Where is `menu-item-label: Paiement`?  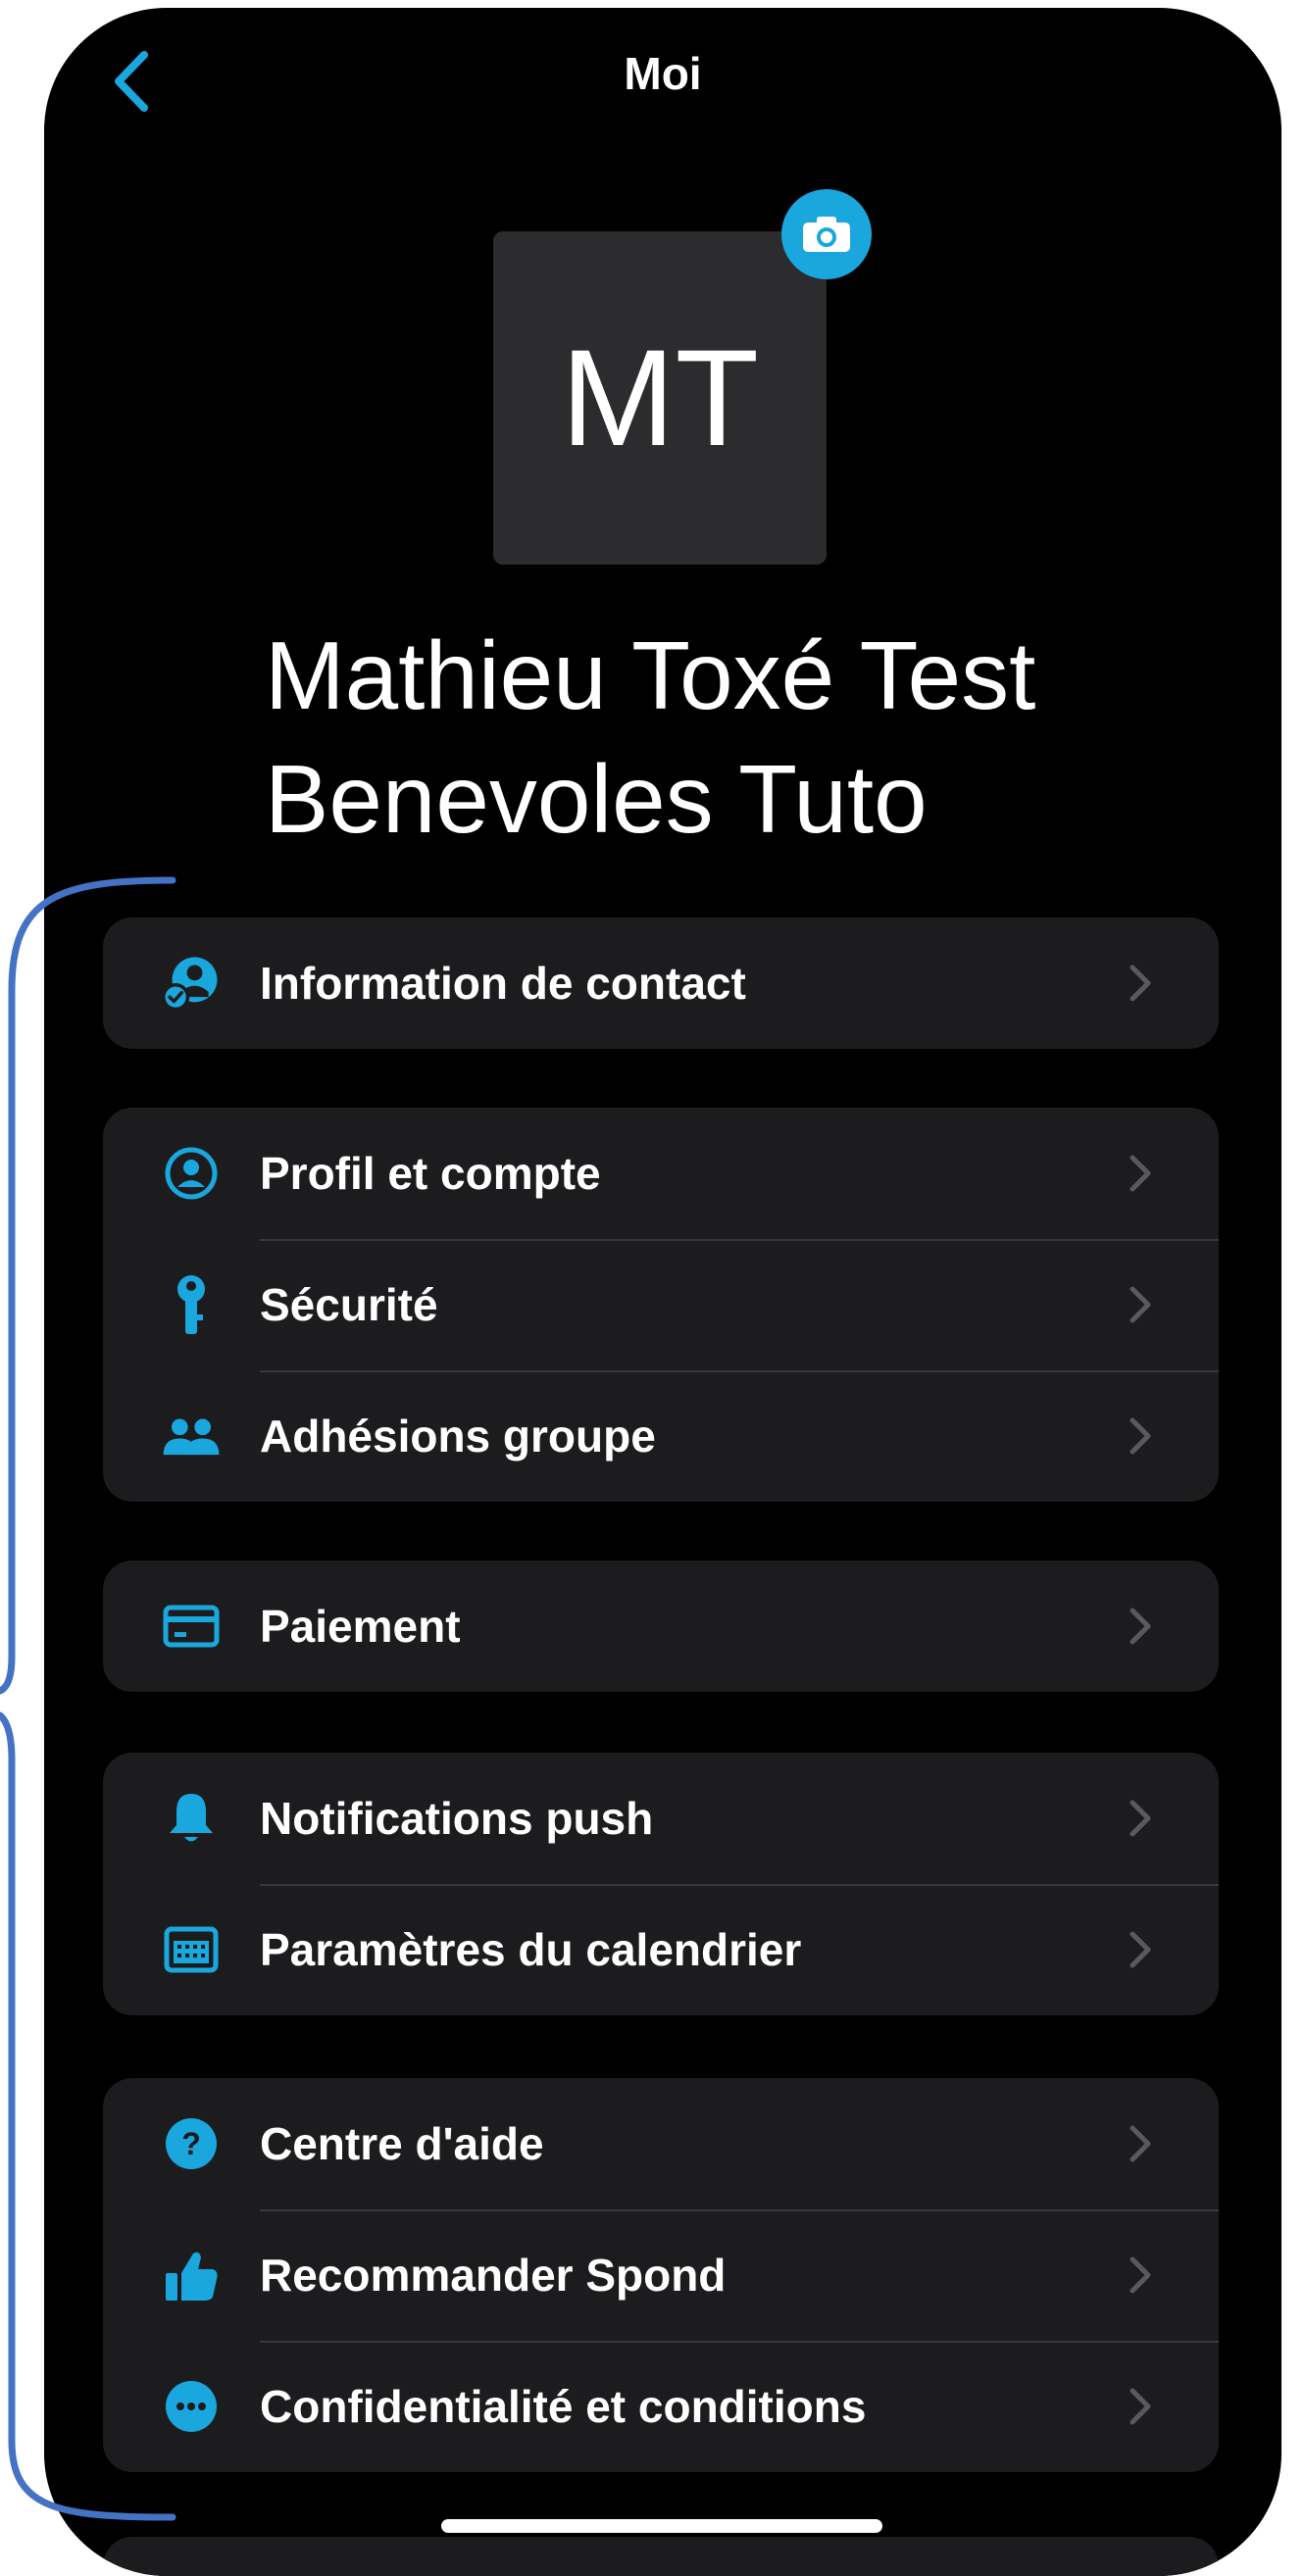 menu-item-label: Paiement is located at coordinates (360, 1626).